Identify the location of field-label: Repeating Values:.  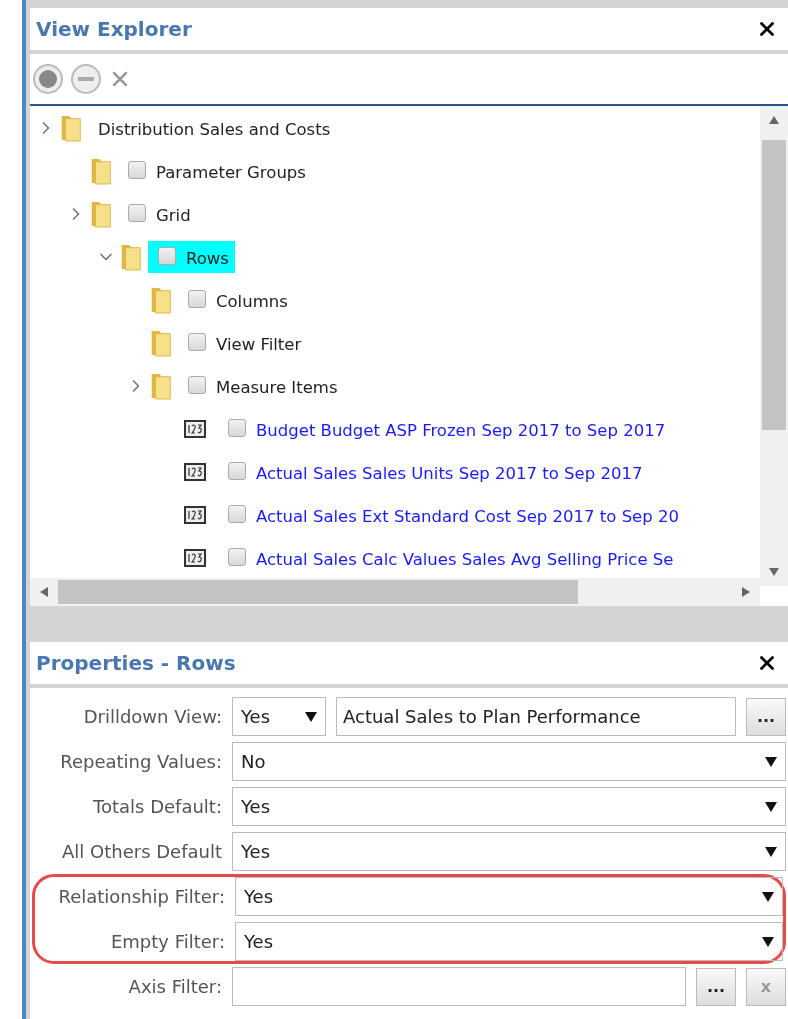
(140, 761).